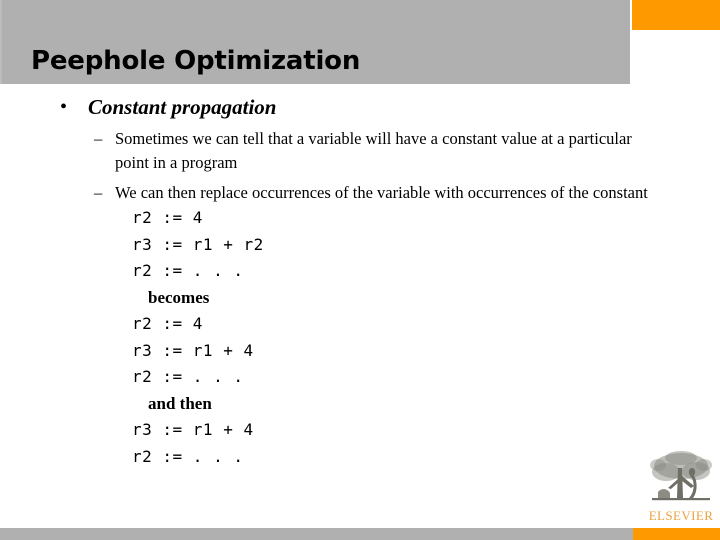  What do you see at coordinates (676, 15) in the screenshot?
I see `top-accent-bar` at bounding box center [676, 15].